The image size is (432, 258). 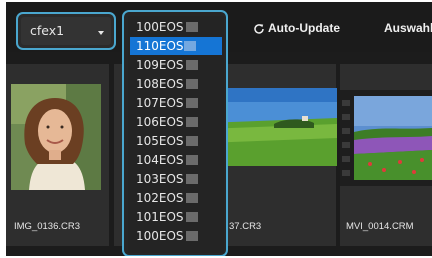 I want to click on thumbnail-filename: MVI_0014.CRM, so click(x=380, y=226).